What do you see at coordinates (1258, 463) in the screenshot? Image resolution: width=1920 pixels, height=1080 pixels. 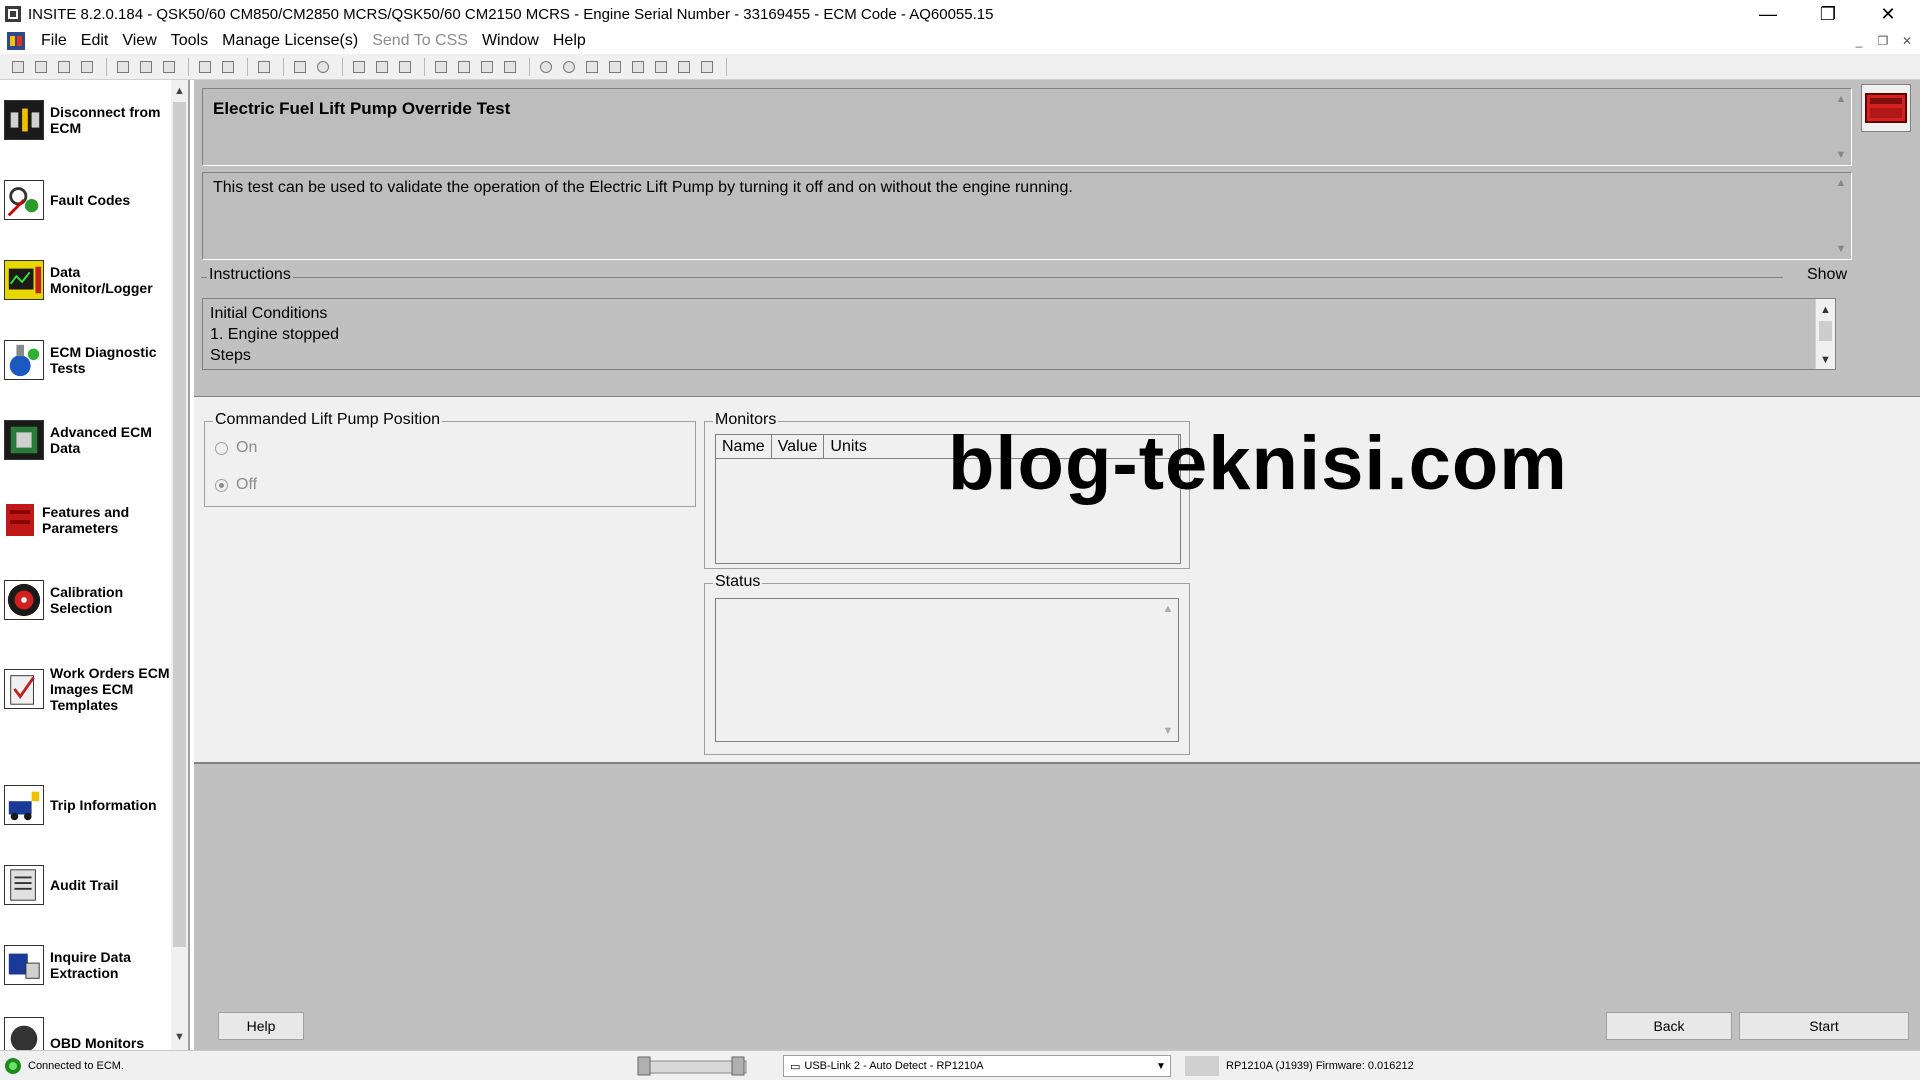 I see `watermark-text: blog-teknisi.com` at bounding box center [1258, 463].